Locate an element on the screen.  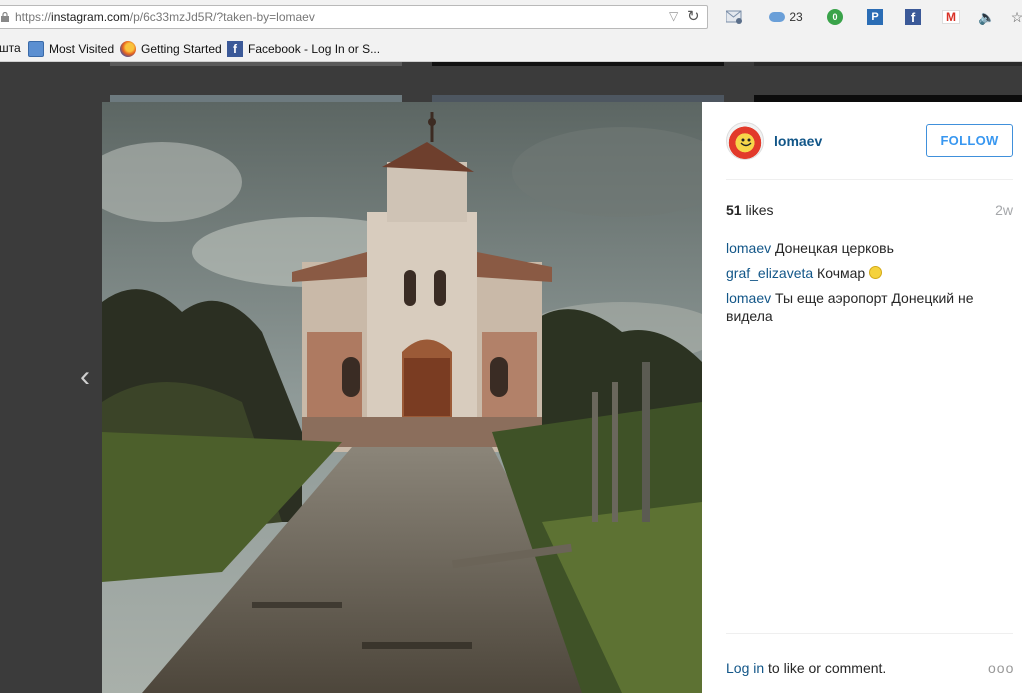
p-extension-button: P is located at coordinates (875, 17).